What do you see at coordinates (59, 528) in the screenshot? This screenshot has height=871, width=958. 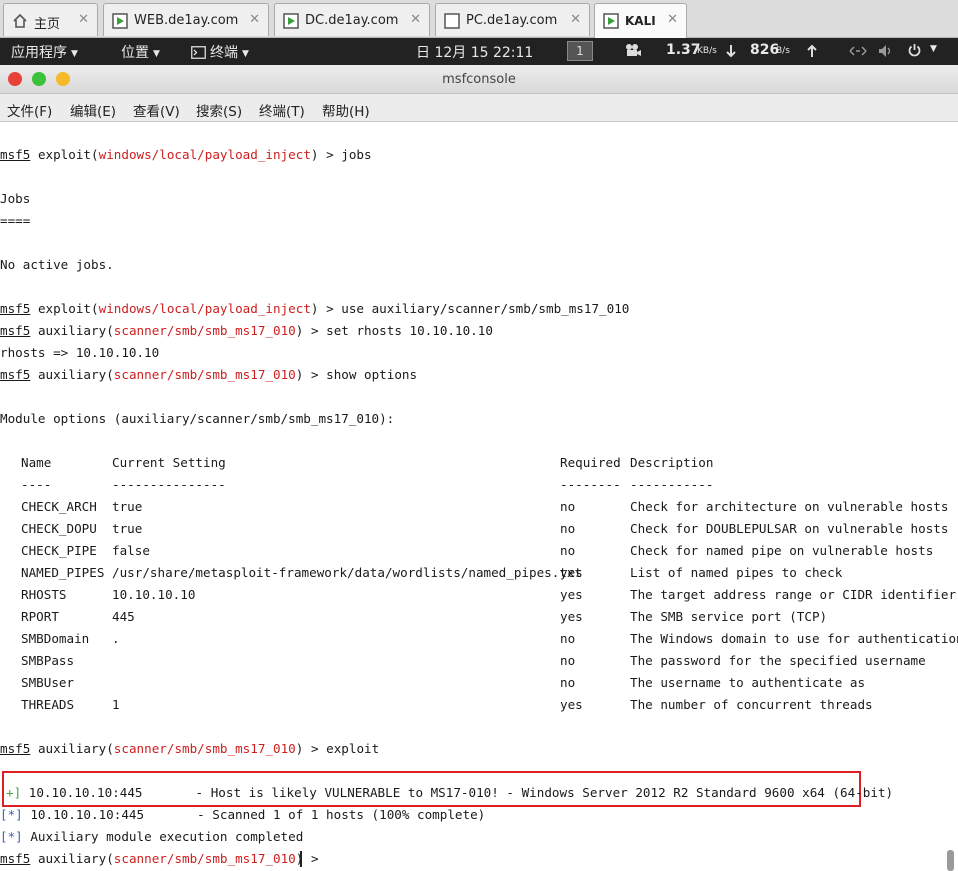 I see `option-name: CHECK_DOPU` at bounding box center [59, 528].